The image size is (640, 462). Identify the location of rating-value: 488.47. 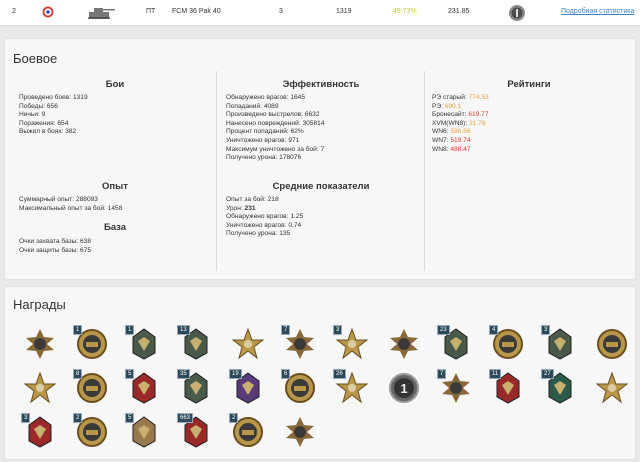
(460, 149).